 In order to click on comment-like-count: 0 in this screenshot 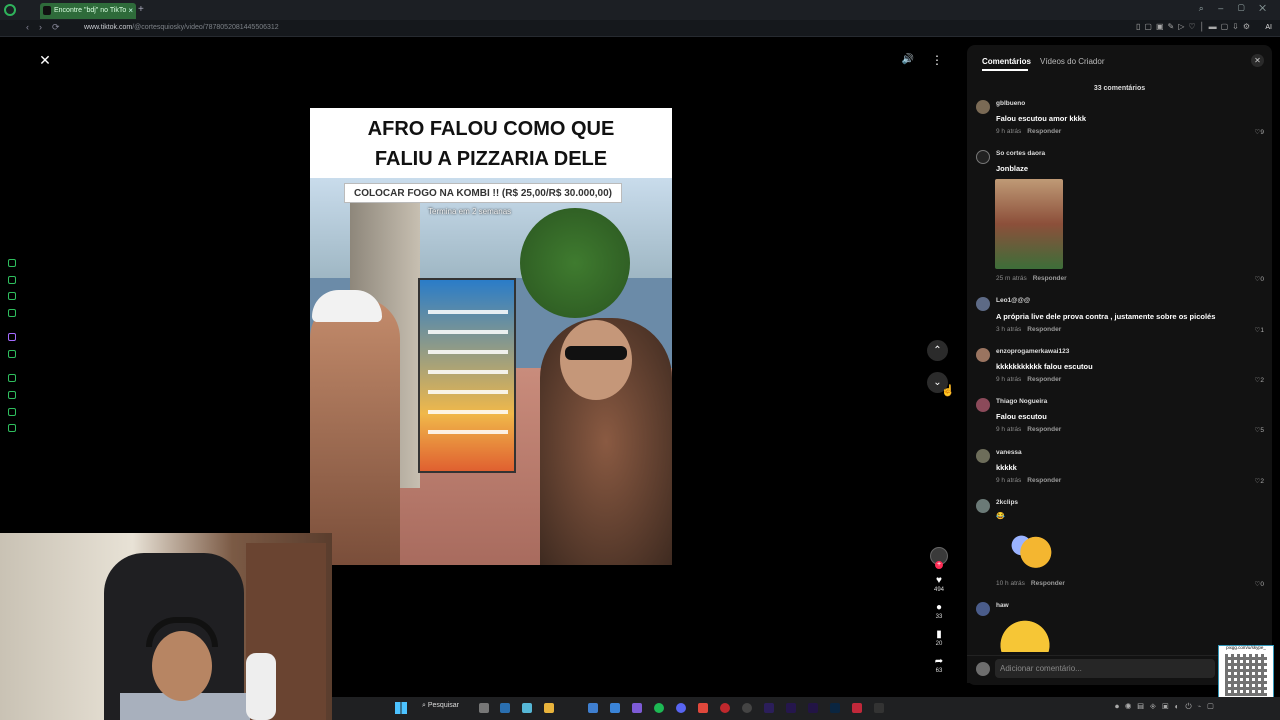, I will do `click(1262, 279)`.